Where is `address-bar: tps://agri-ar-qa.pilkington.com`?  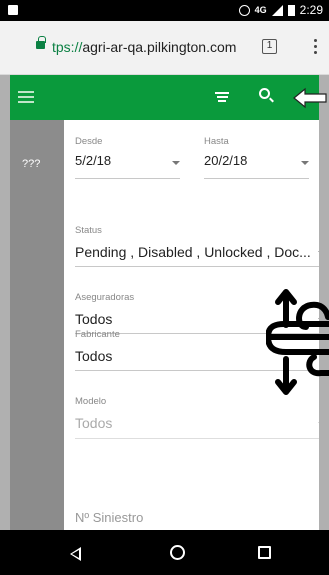
address-bar: tps://agri-ar-qa.pilkington.com is located at coordinates (144, 47).